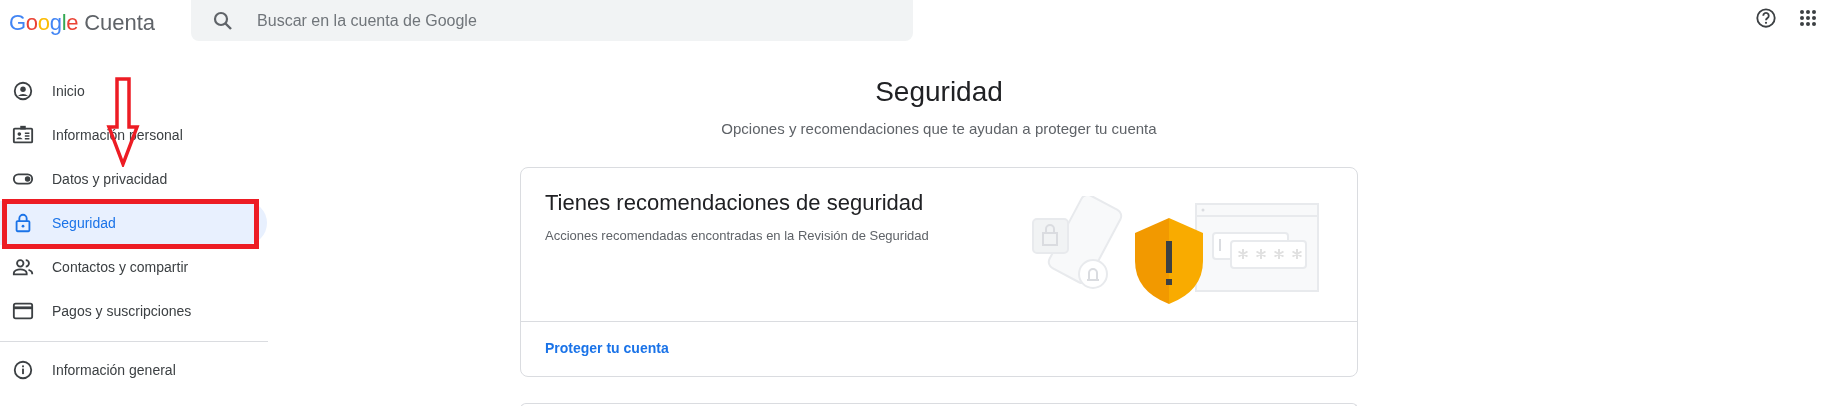 This screenshot has height=406, width=1831. Describe the element at coordinates (133, 267) in the screenshot. I see `sidebar-item: Contactos y compartir` at that location.